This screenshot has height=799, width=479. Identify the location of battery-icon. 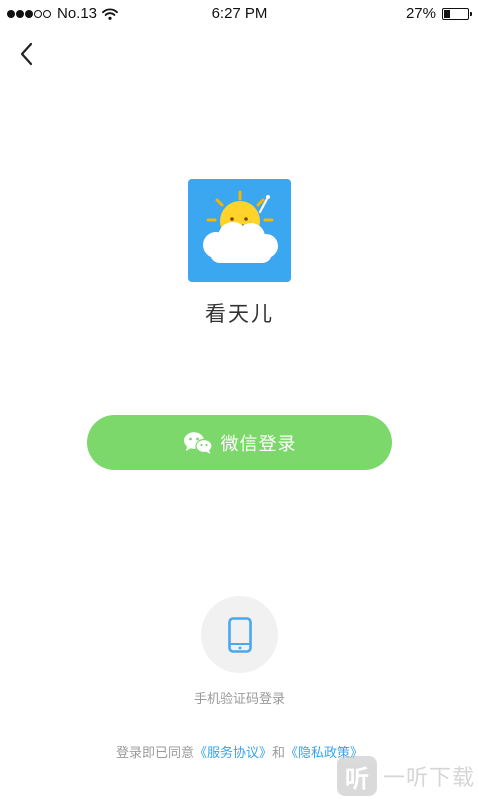
(457, 13).